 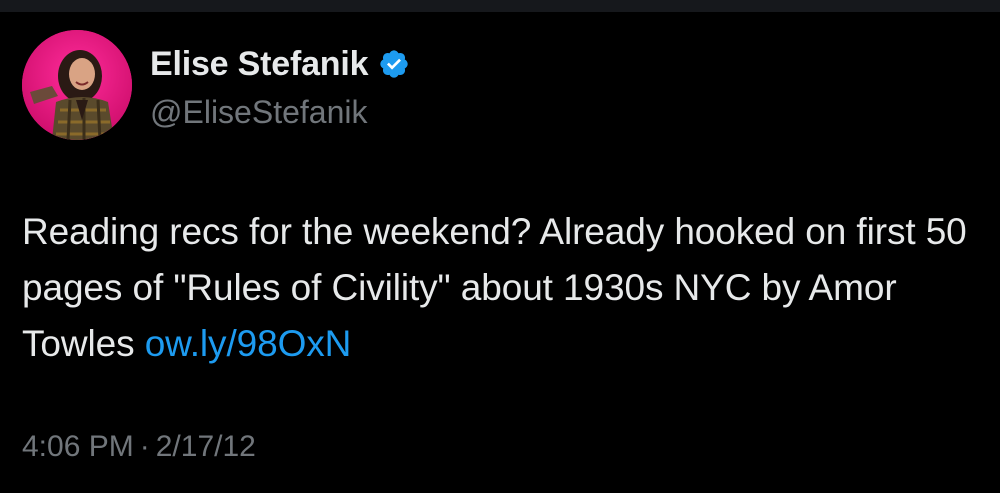 What do you see at coordinates (259, 64) in the screenshot?
I see `author-display-name: Elise Stefanik` at bounding box center [259, 64].